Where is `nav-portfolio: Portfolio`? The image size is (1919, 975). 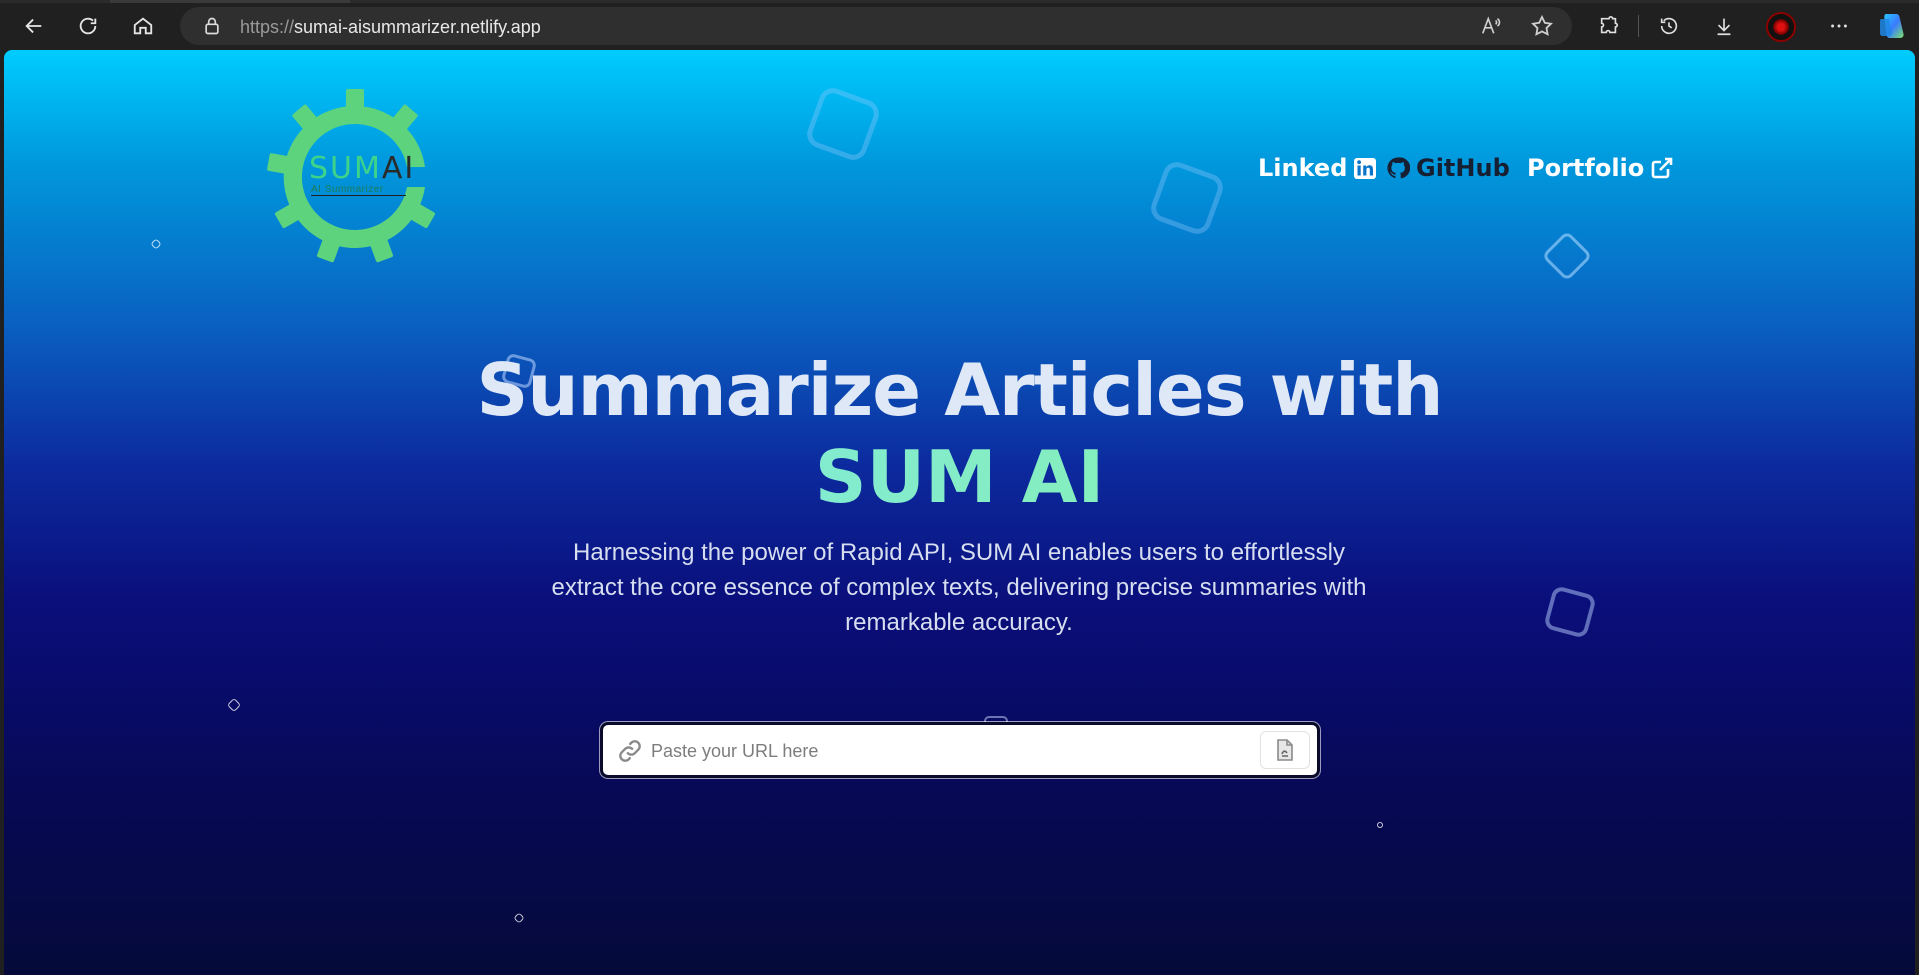 nav-portfolio: Portfolio is located at coordinates (1600, 168).